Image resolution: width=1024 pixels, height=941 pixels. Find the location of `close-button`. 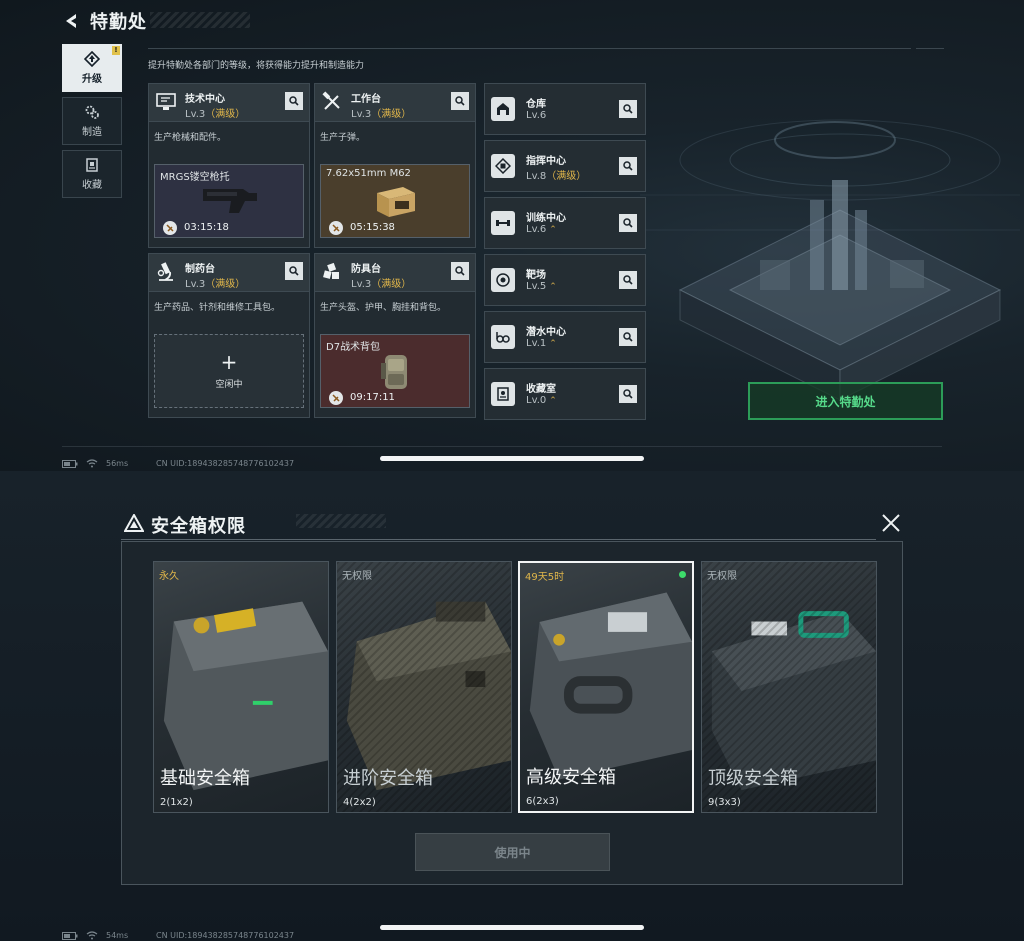

close-button is located at coordinates (890, 522).